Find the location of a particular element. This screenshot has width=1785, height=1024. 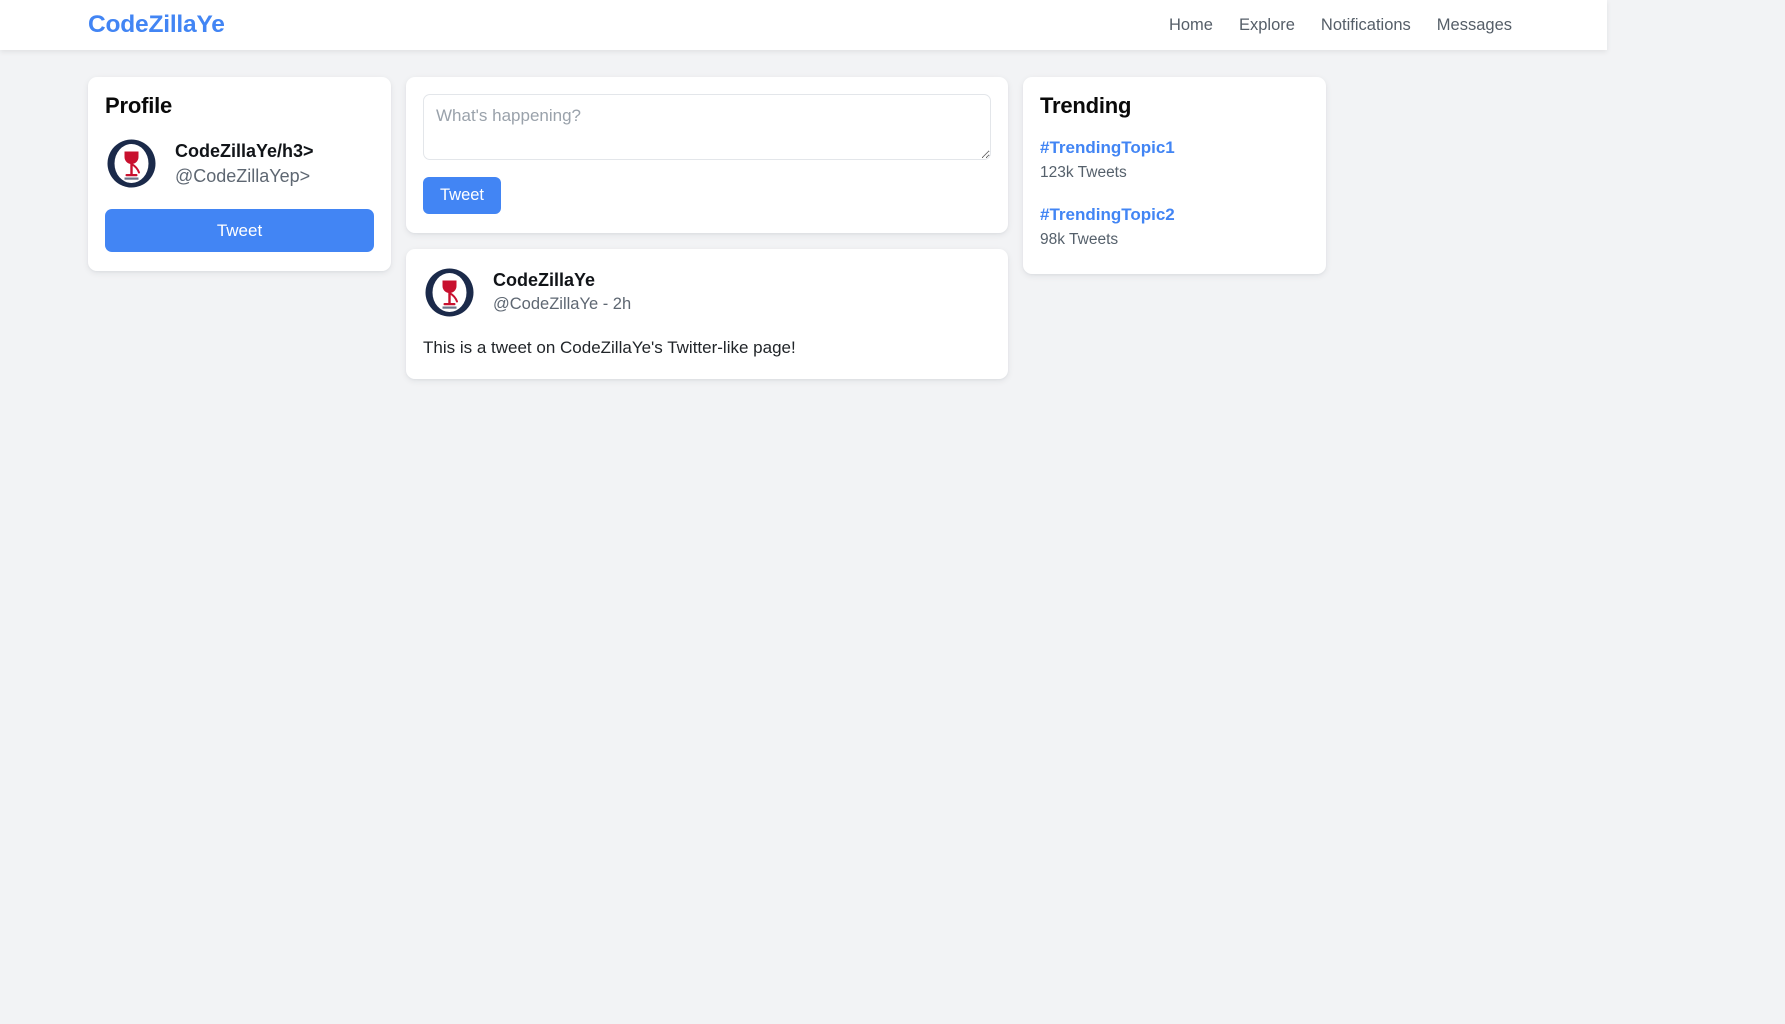

trending-topic-link: #TrendingTopic1 is located at coordinates (1174, 148).